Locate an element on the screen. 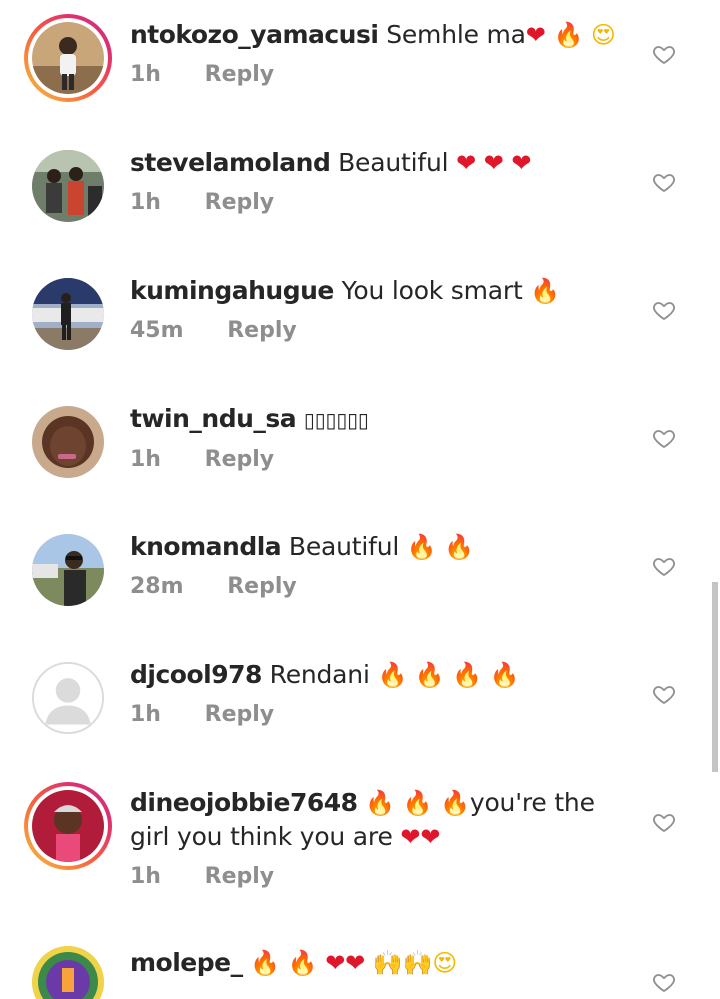  comment-time: 28m is located at coordinates (157, 586).